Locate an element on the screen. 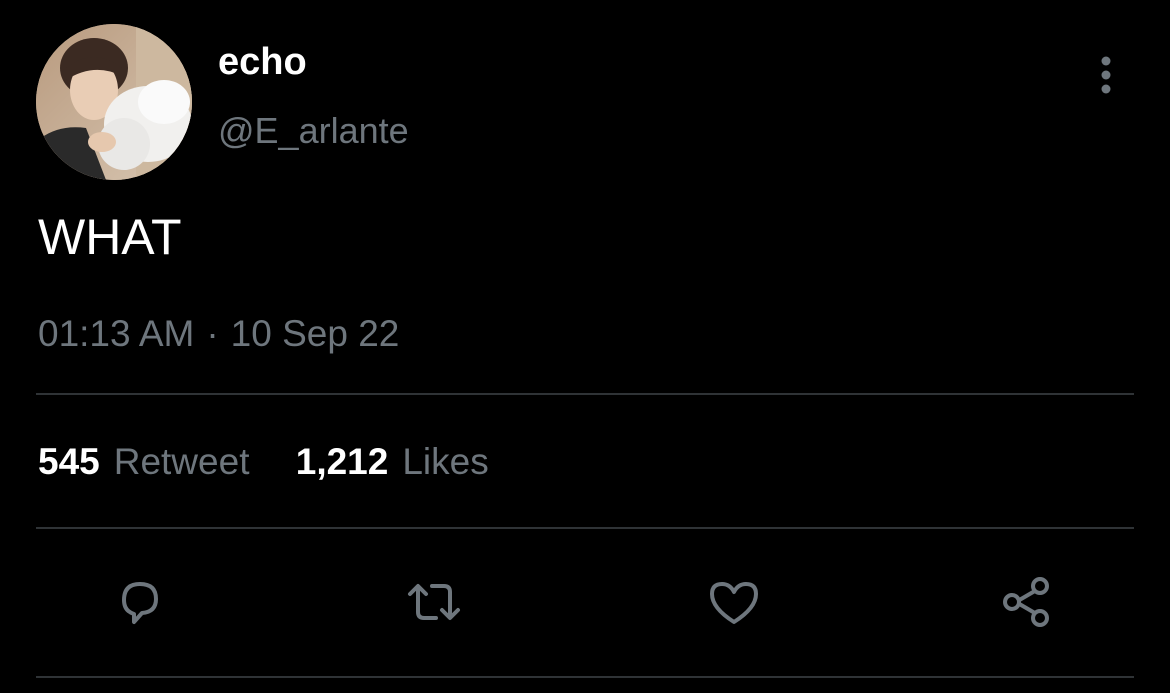 The image size is (1170, 693). tweet-timestamp: 01:13 AM · 10 Sep 22 is located at coordinates (218, 334).